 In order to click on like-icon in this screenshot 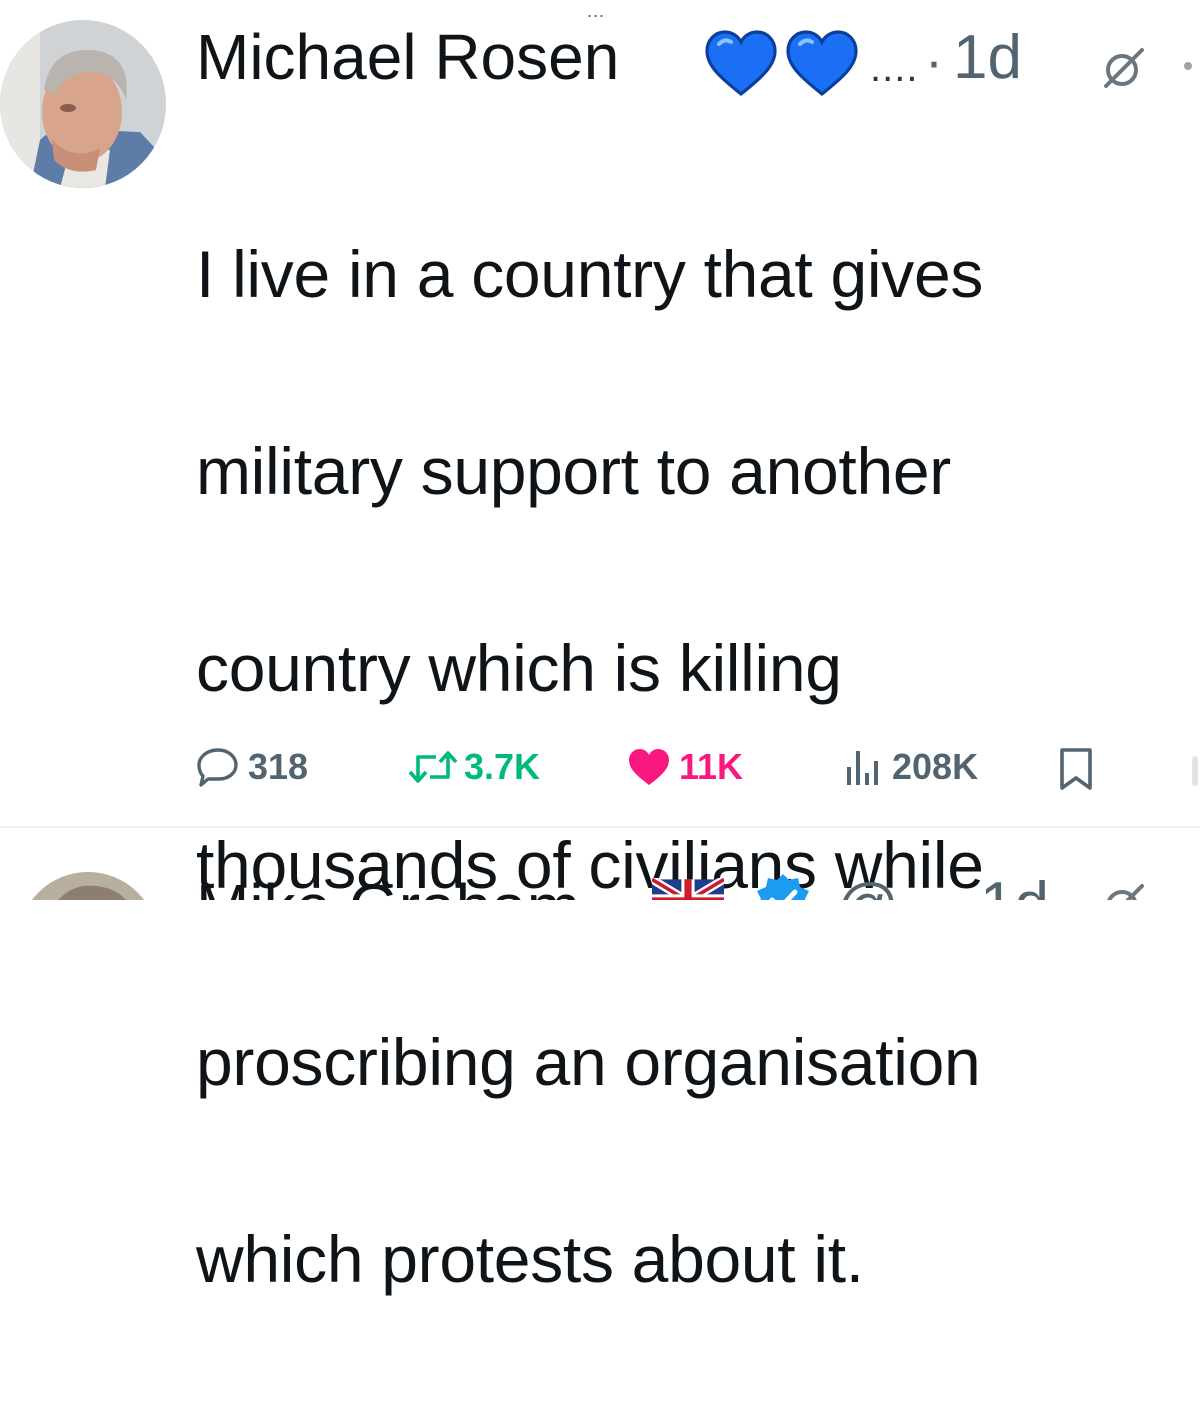, I will do `click(649, 767)`.